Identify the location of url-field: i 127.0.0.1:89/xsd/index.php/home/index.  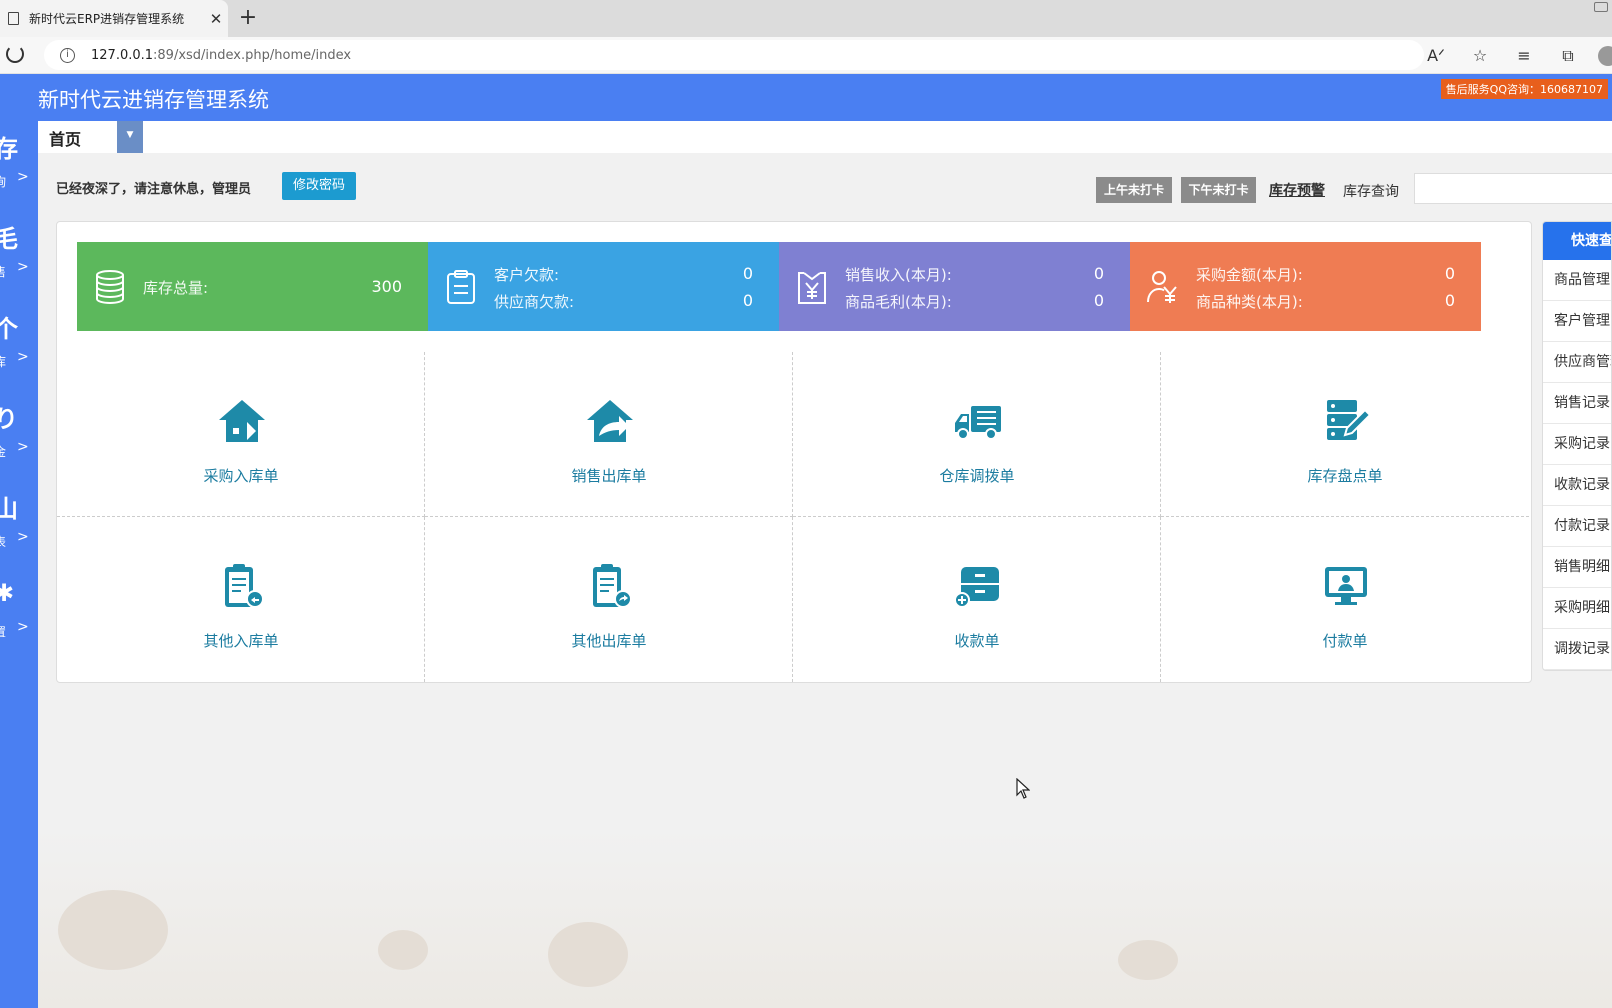
(734, 55).